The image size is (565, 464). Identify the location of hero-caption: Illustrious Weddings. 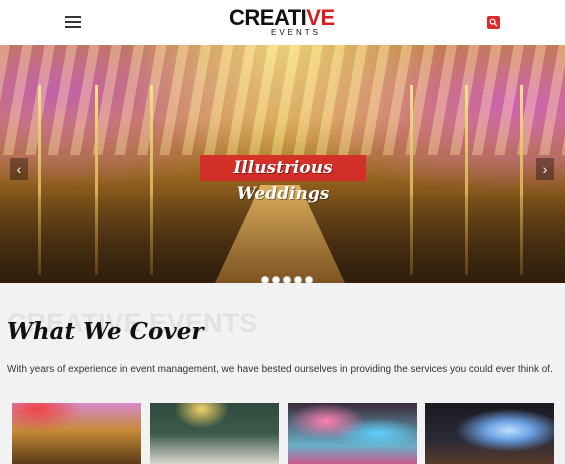
(283, 179).